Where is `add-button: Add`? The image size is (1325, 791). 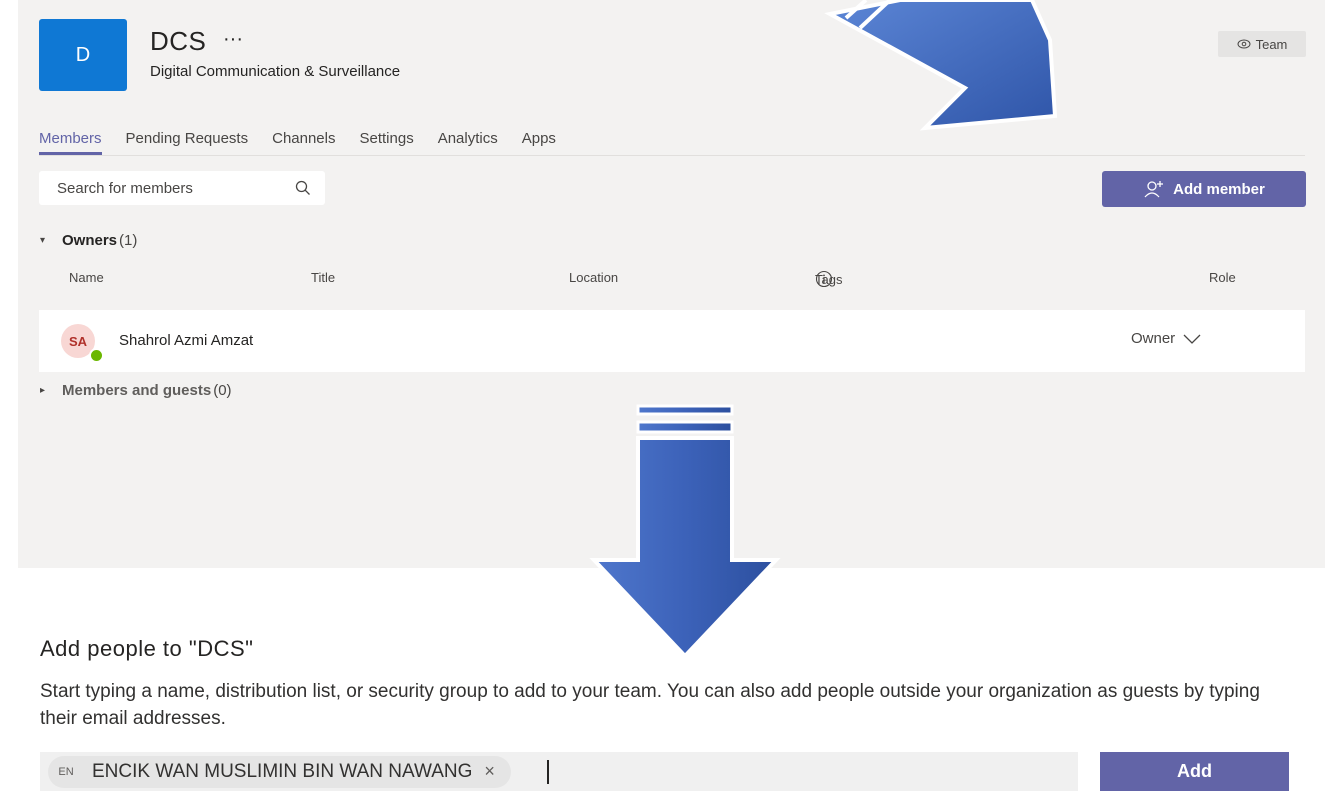 add-button: Add is located at coordinates (1194, 771).